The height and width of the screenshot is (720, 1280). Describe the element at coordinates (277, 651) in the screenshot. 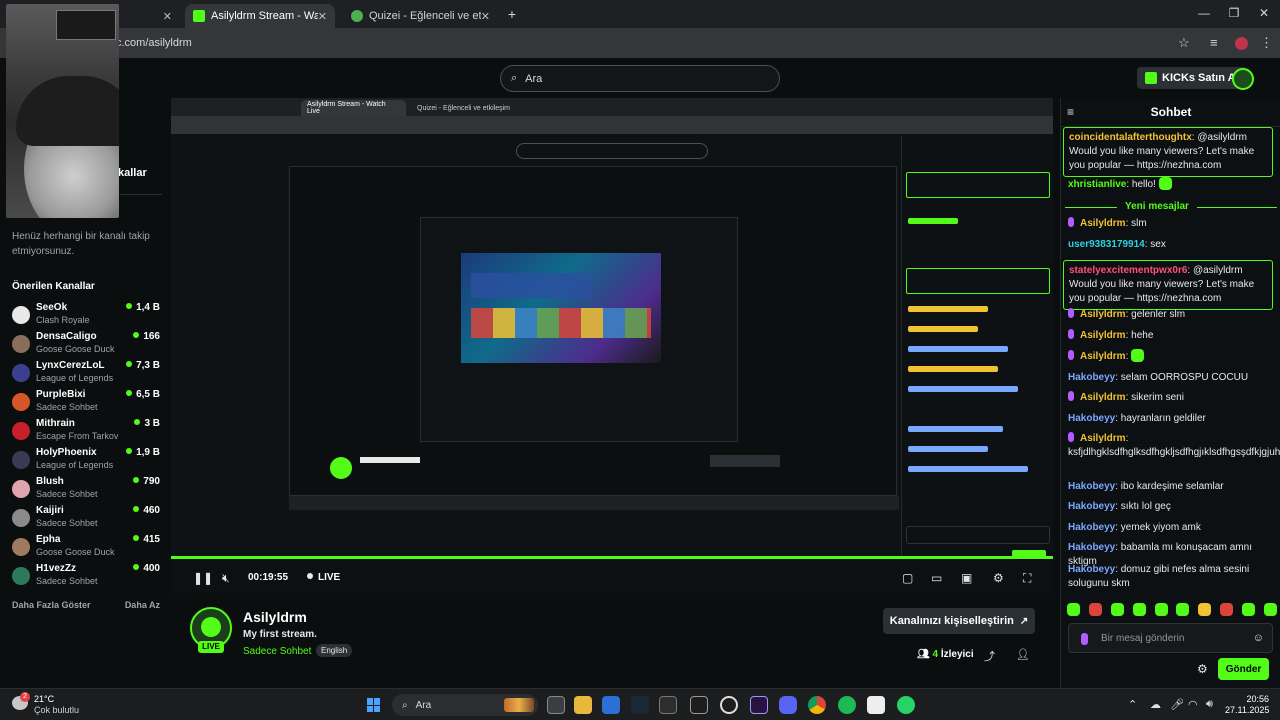

I see `stream-category: Sadece Sohbet` at that location.